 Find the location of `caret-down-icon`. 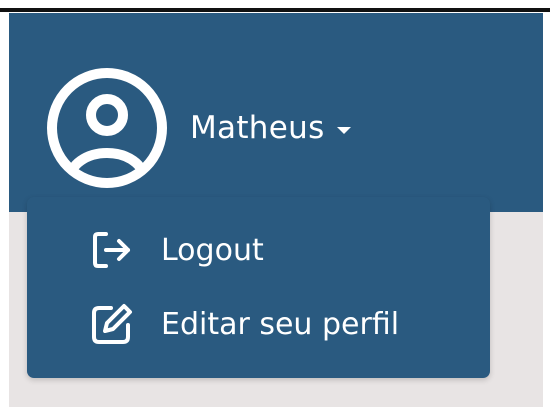

caret-down-icon is located at coordinates (343, 130).